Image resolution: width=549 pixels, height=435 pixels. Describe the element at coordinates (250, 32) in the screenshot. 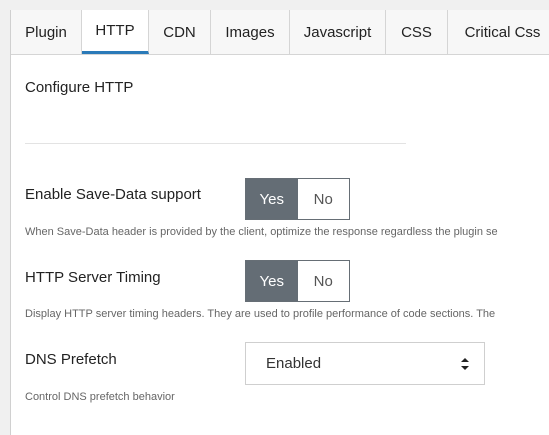

I see `tab-images: Images` at that location.